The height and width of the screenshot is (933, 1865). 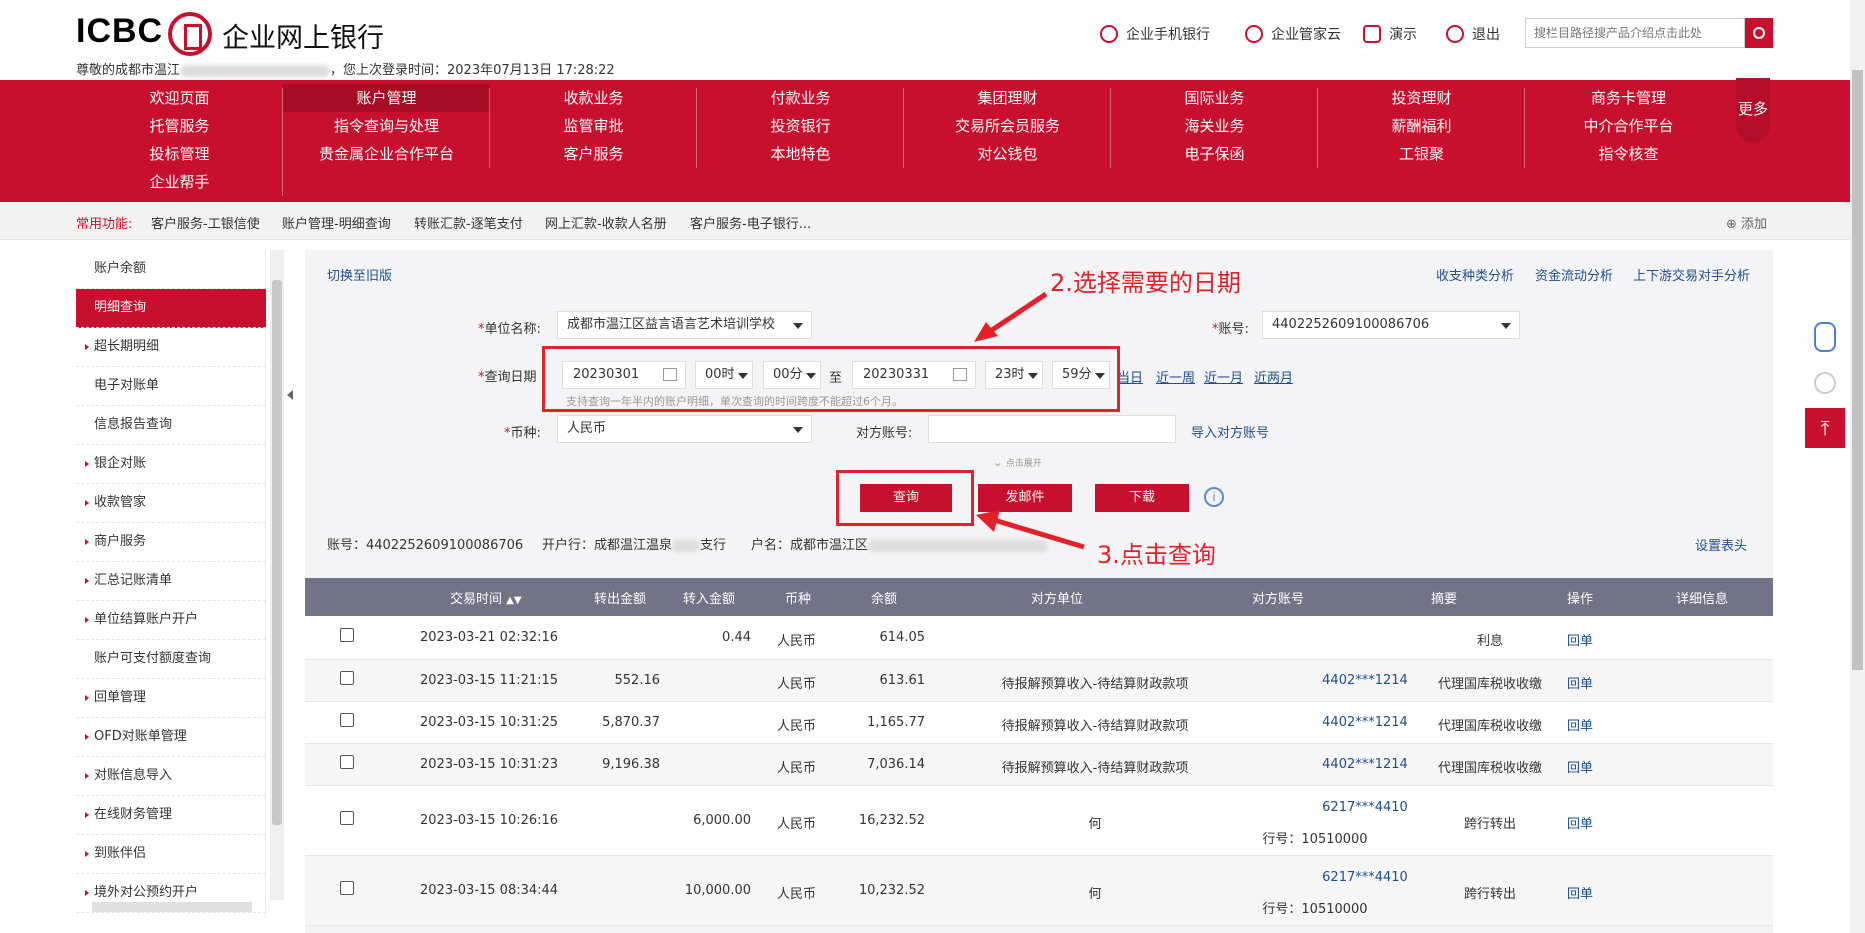 What do you see at coordinates (171, 815) in the screenshot?
I see `sidebar-item: 在线财务管理` at bounding box center [171, 815].